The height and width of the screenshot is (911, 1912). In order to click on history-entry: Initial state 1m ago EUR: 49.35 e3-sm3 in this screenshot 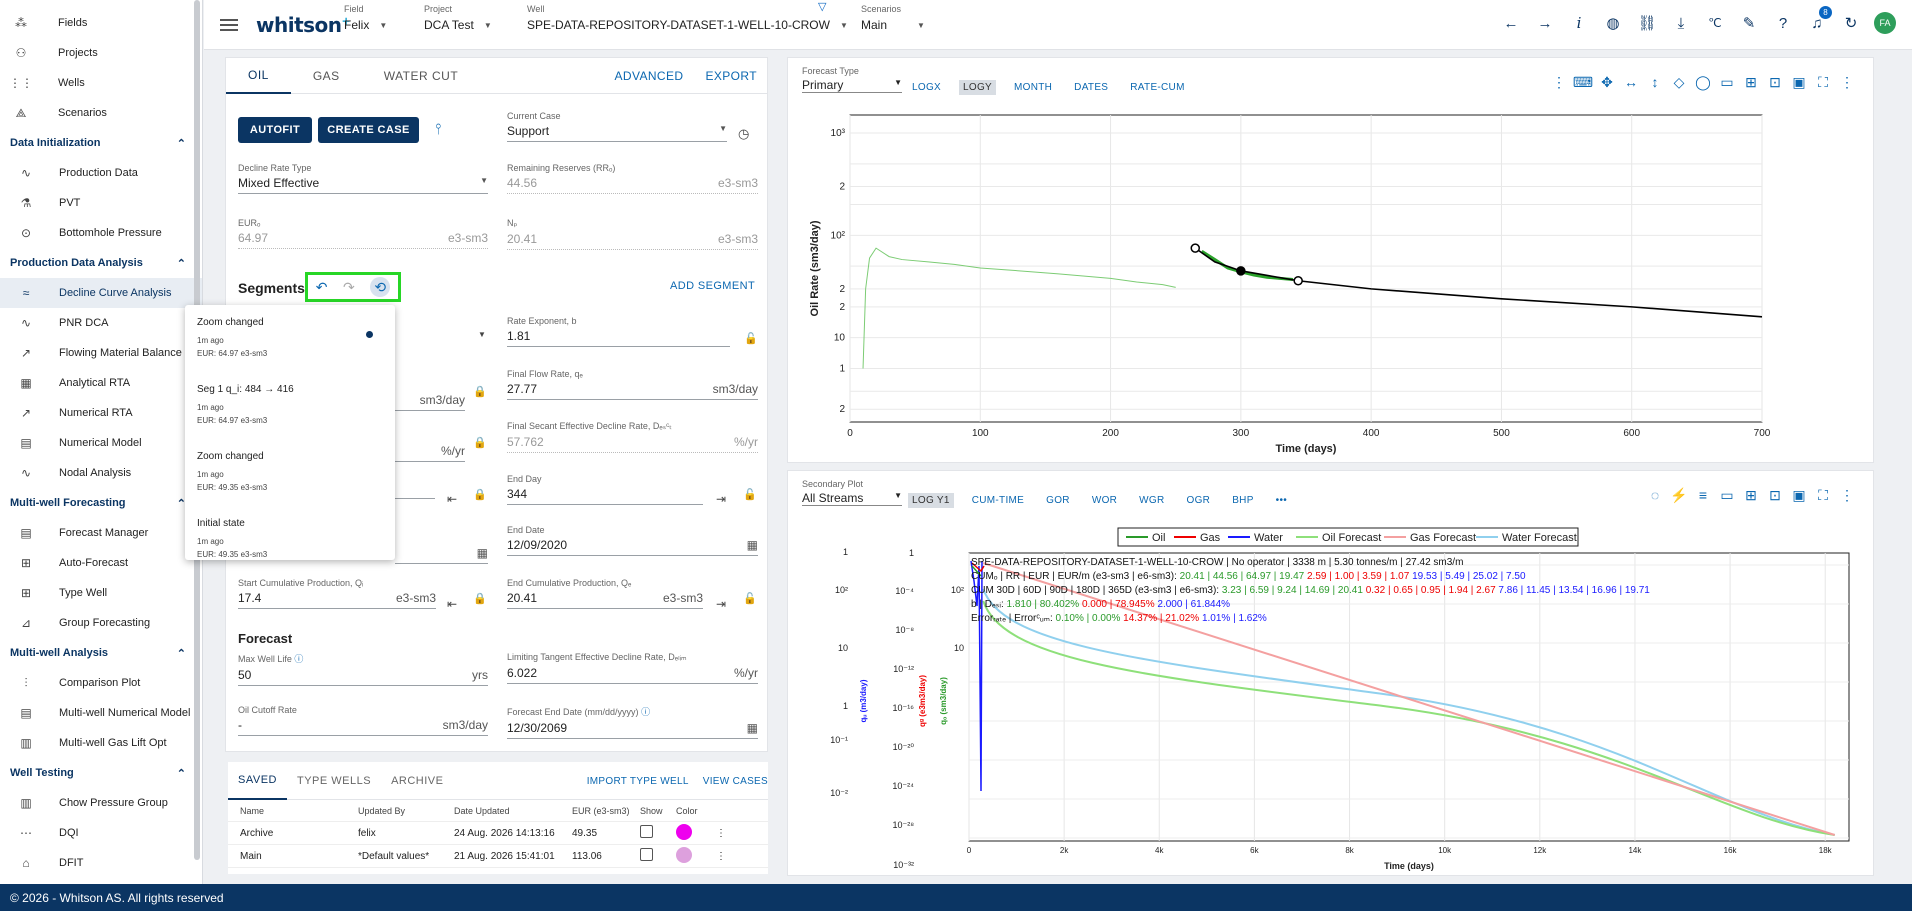, I will do `click(290, 548)`.